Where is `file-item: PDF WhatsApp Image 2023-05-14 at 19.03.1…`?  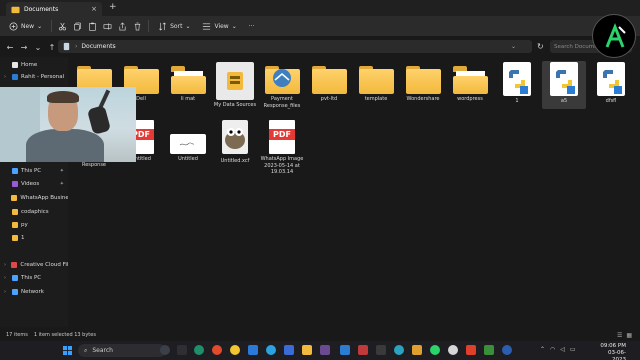 file-item: PDF WhatsApp Image 2023-05-14 at 19.03.1… is located at coordinates (282, 148).